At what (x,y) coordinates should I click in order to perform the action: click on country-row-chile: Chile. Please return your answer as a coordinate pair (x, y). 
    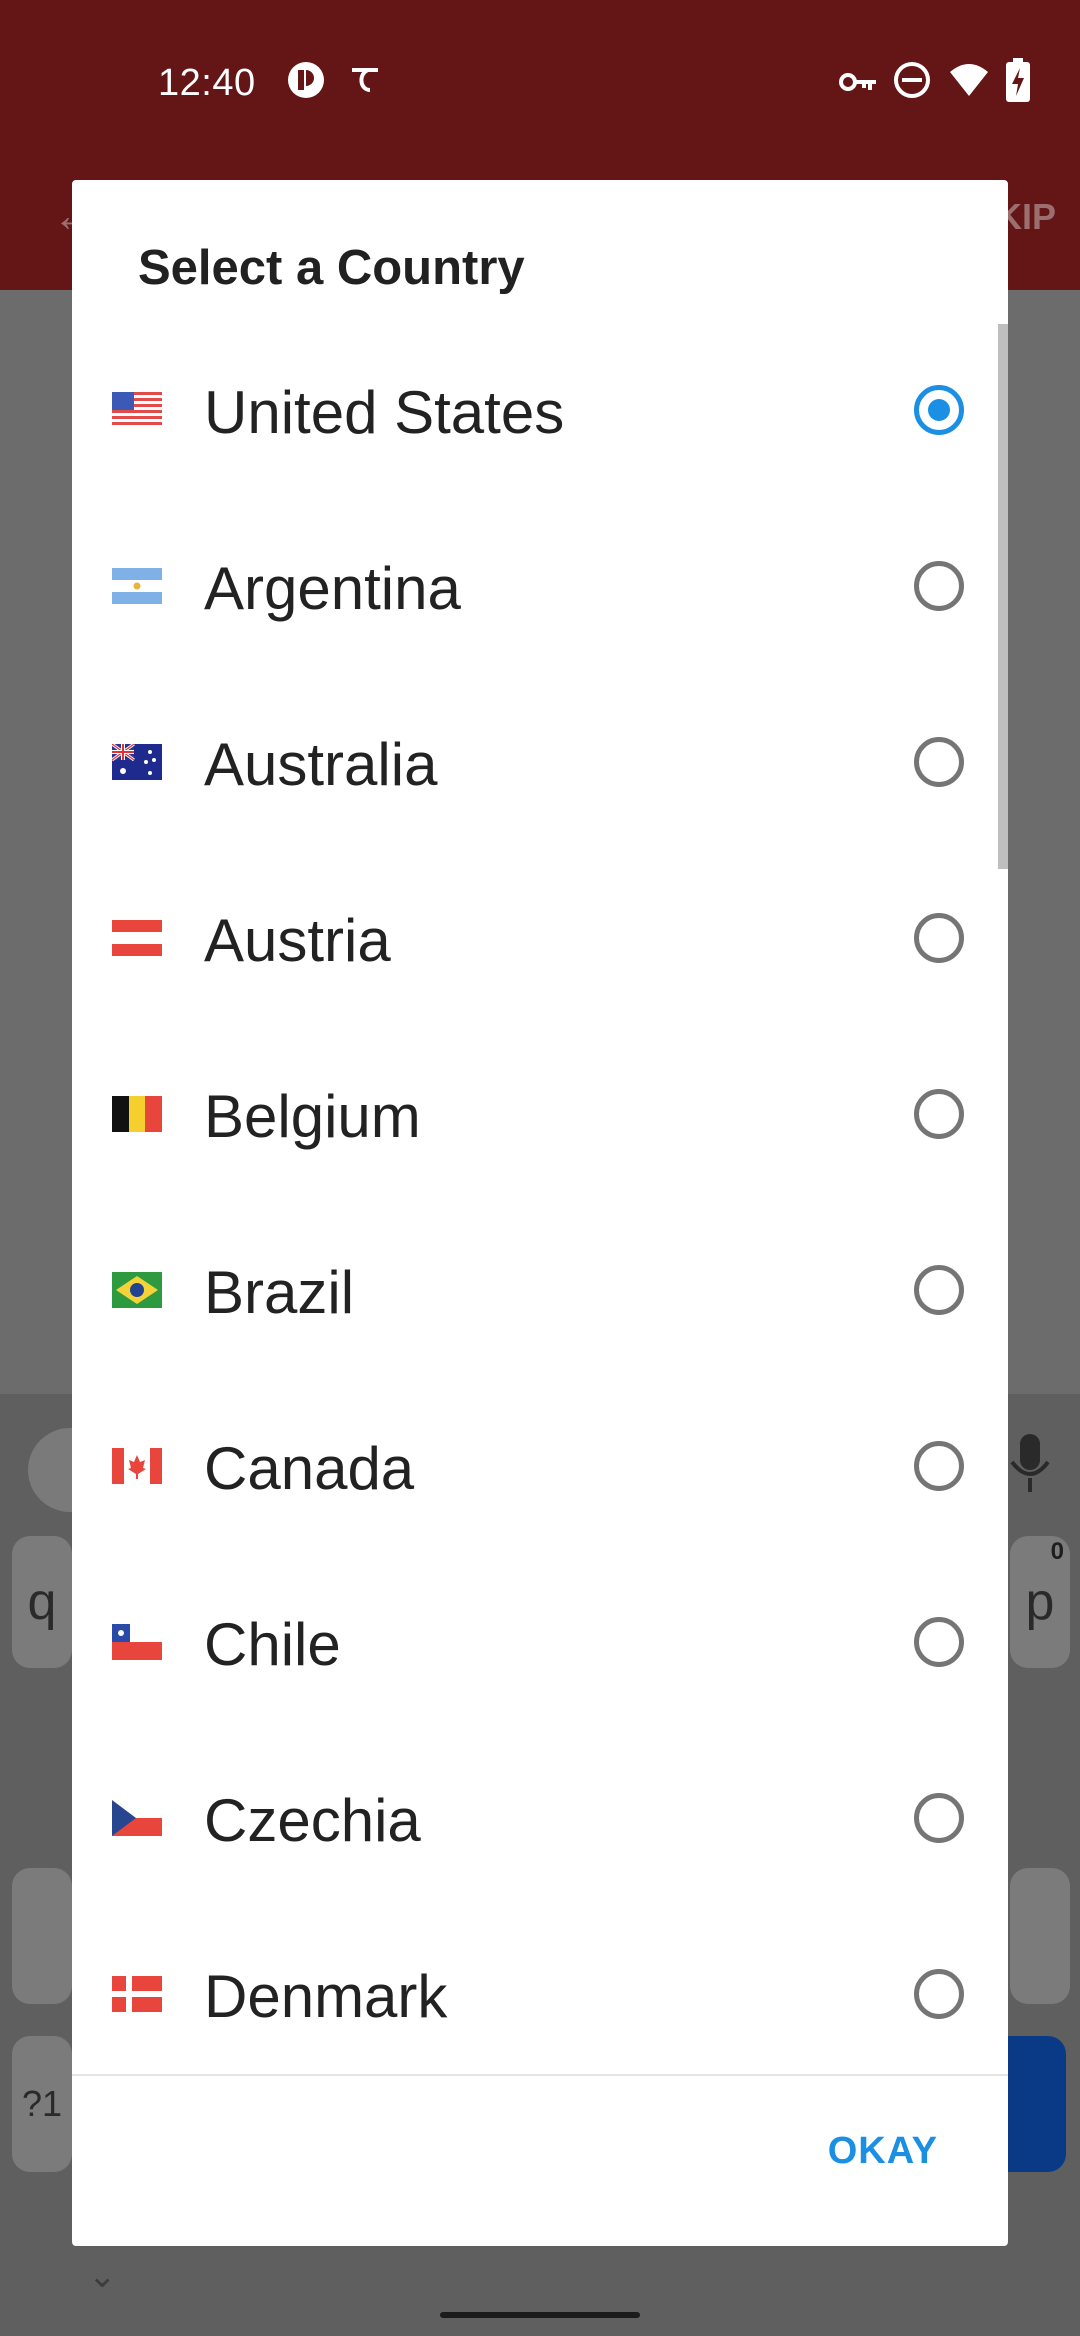
    Looking at the image, I should click on (540, 1644).